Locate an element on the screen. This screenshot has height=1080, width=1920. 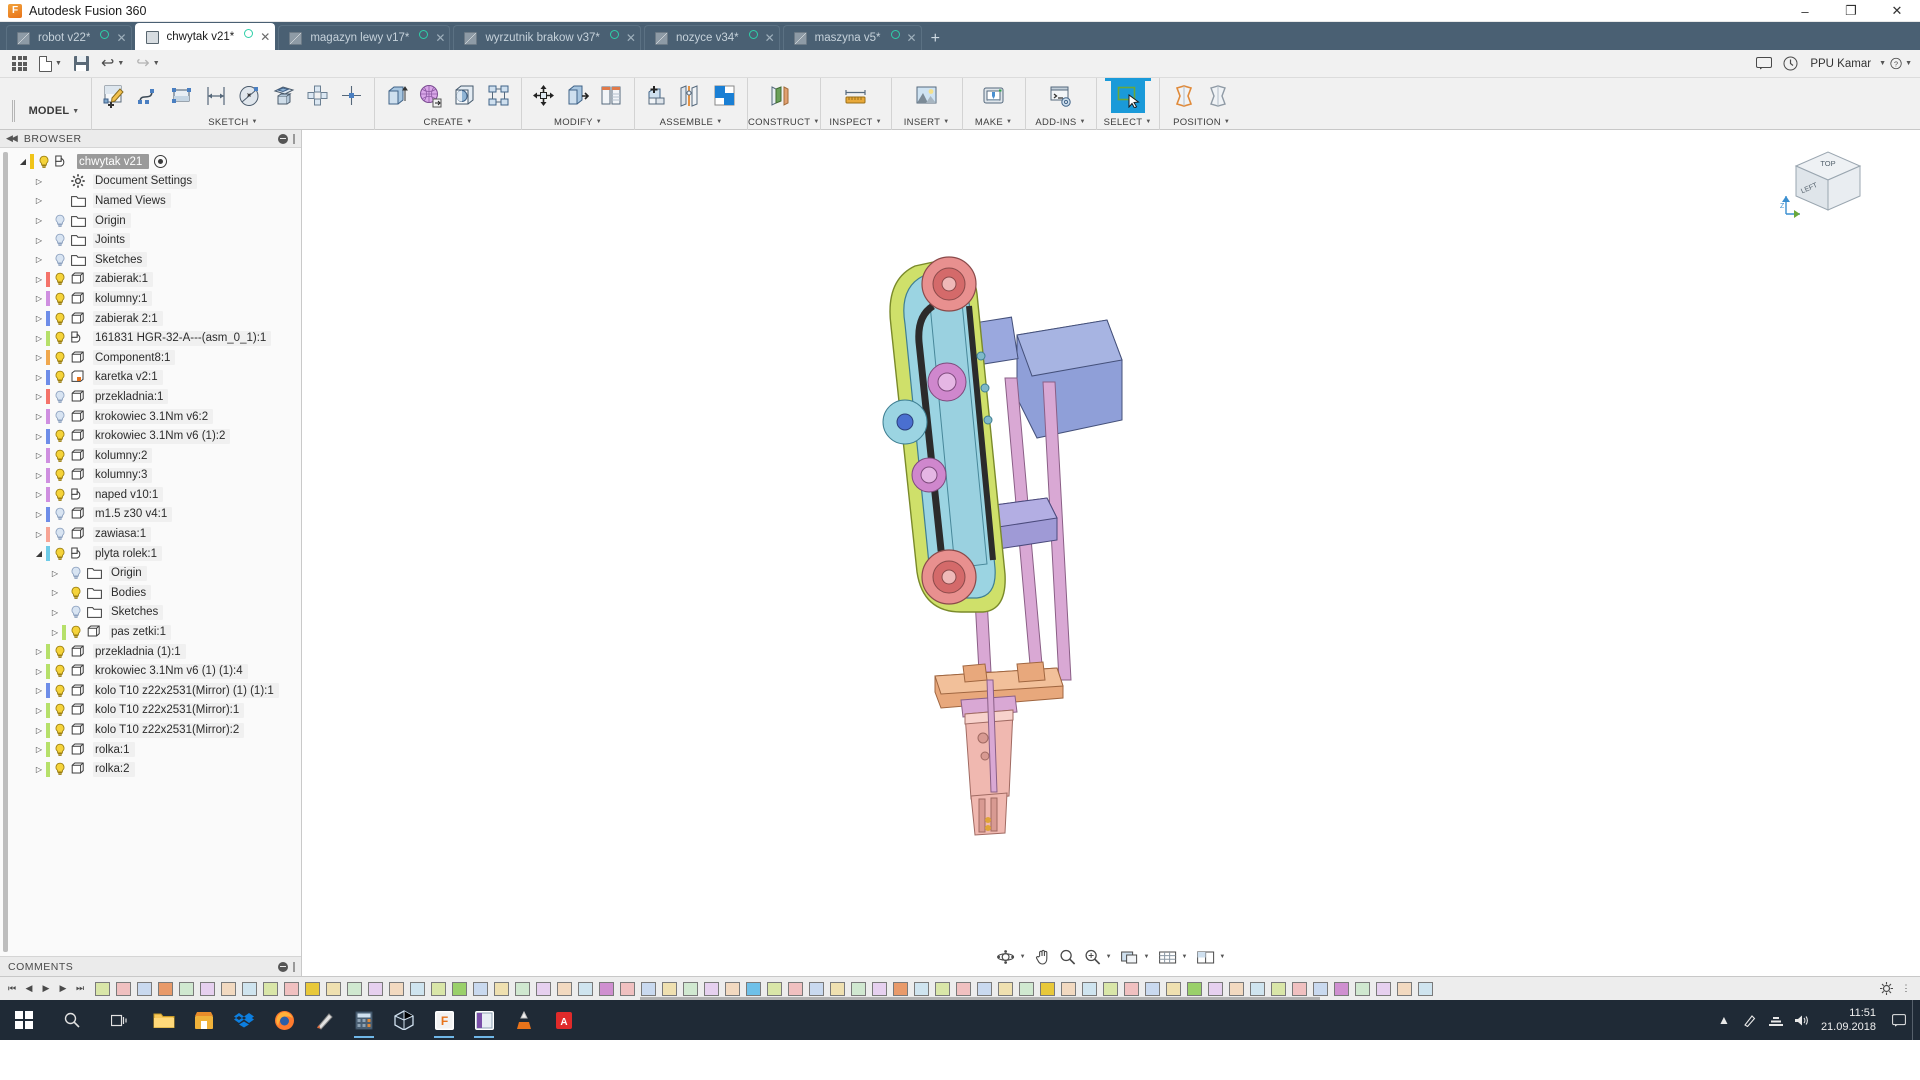
browser-tree-item: ▷ rolka:1 is located at coordinates (150, 750).